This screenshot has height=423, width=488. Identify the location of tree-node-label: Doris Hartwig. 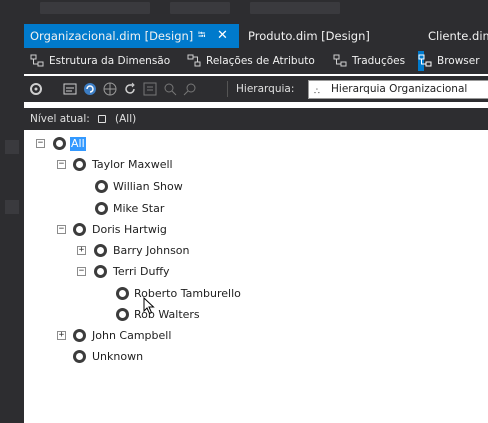
(129, 229).